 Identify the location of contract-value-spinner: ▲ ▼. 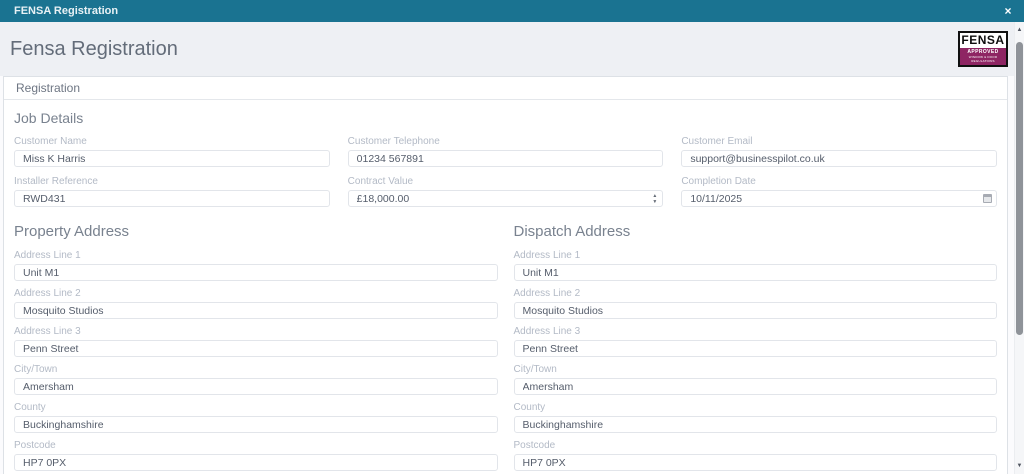
(654, 198).